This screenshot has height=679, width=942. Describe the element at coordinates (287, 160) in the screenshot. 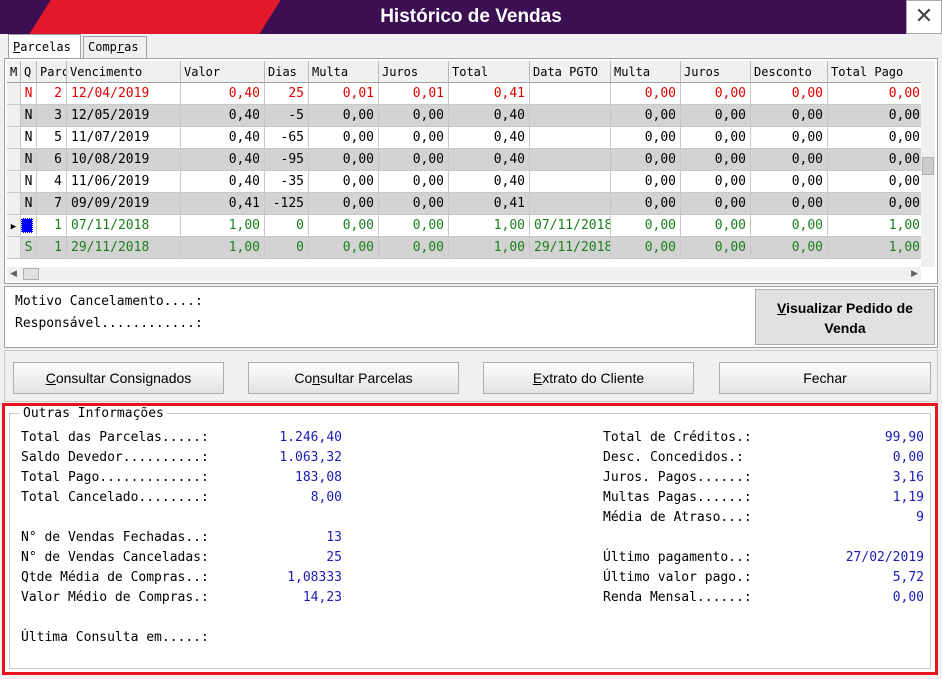

I see `col-dias-cell: -95` at that location.